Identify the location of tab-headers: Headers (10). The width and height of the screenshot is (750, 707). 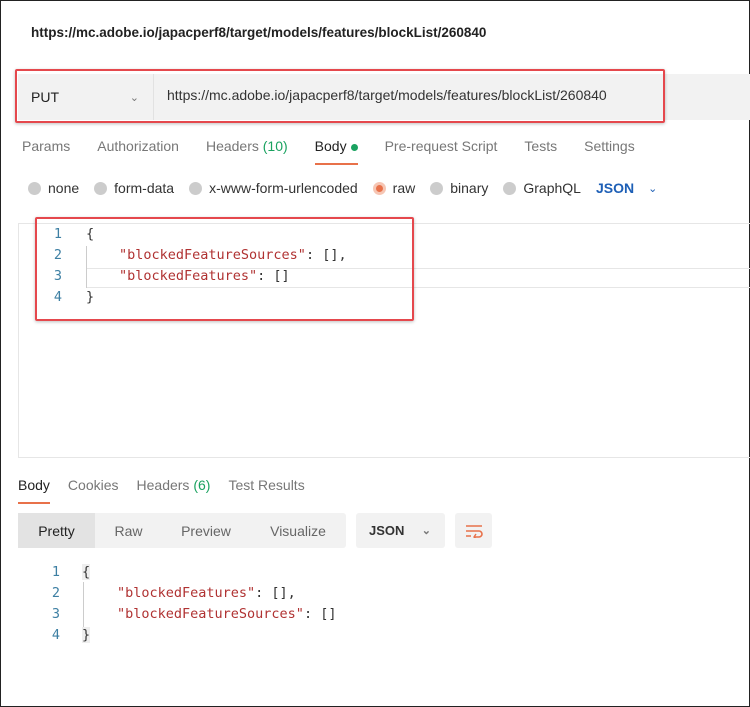
(247, 146).